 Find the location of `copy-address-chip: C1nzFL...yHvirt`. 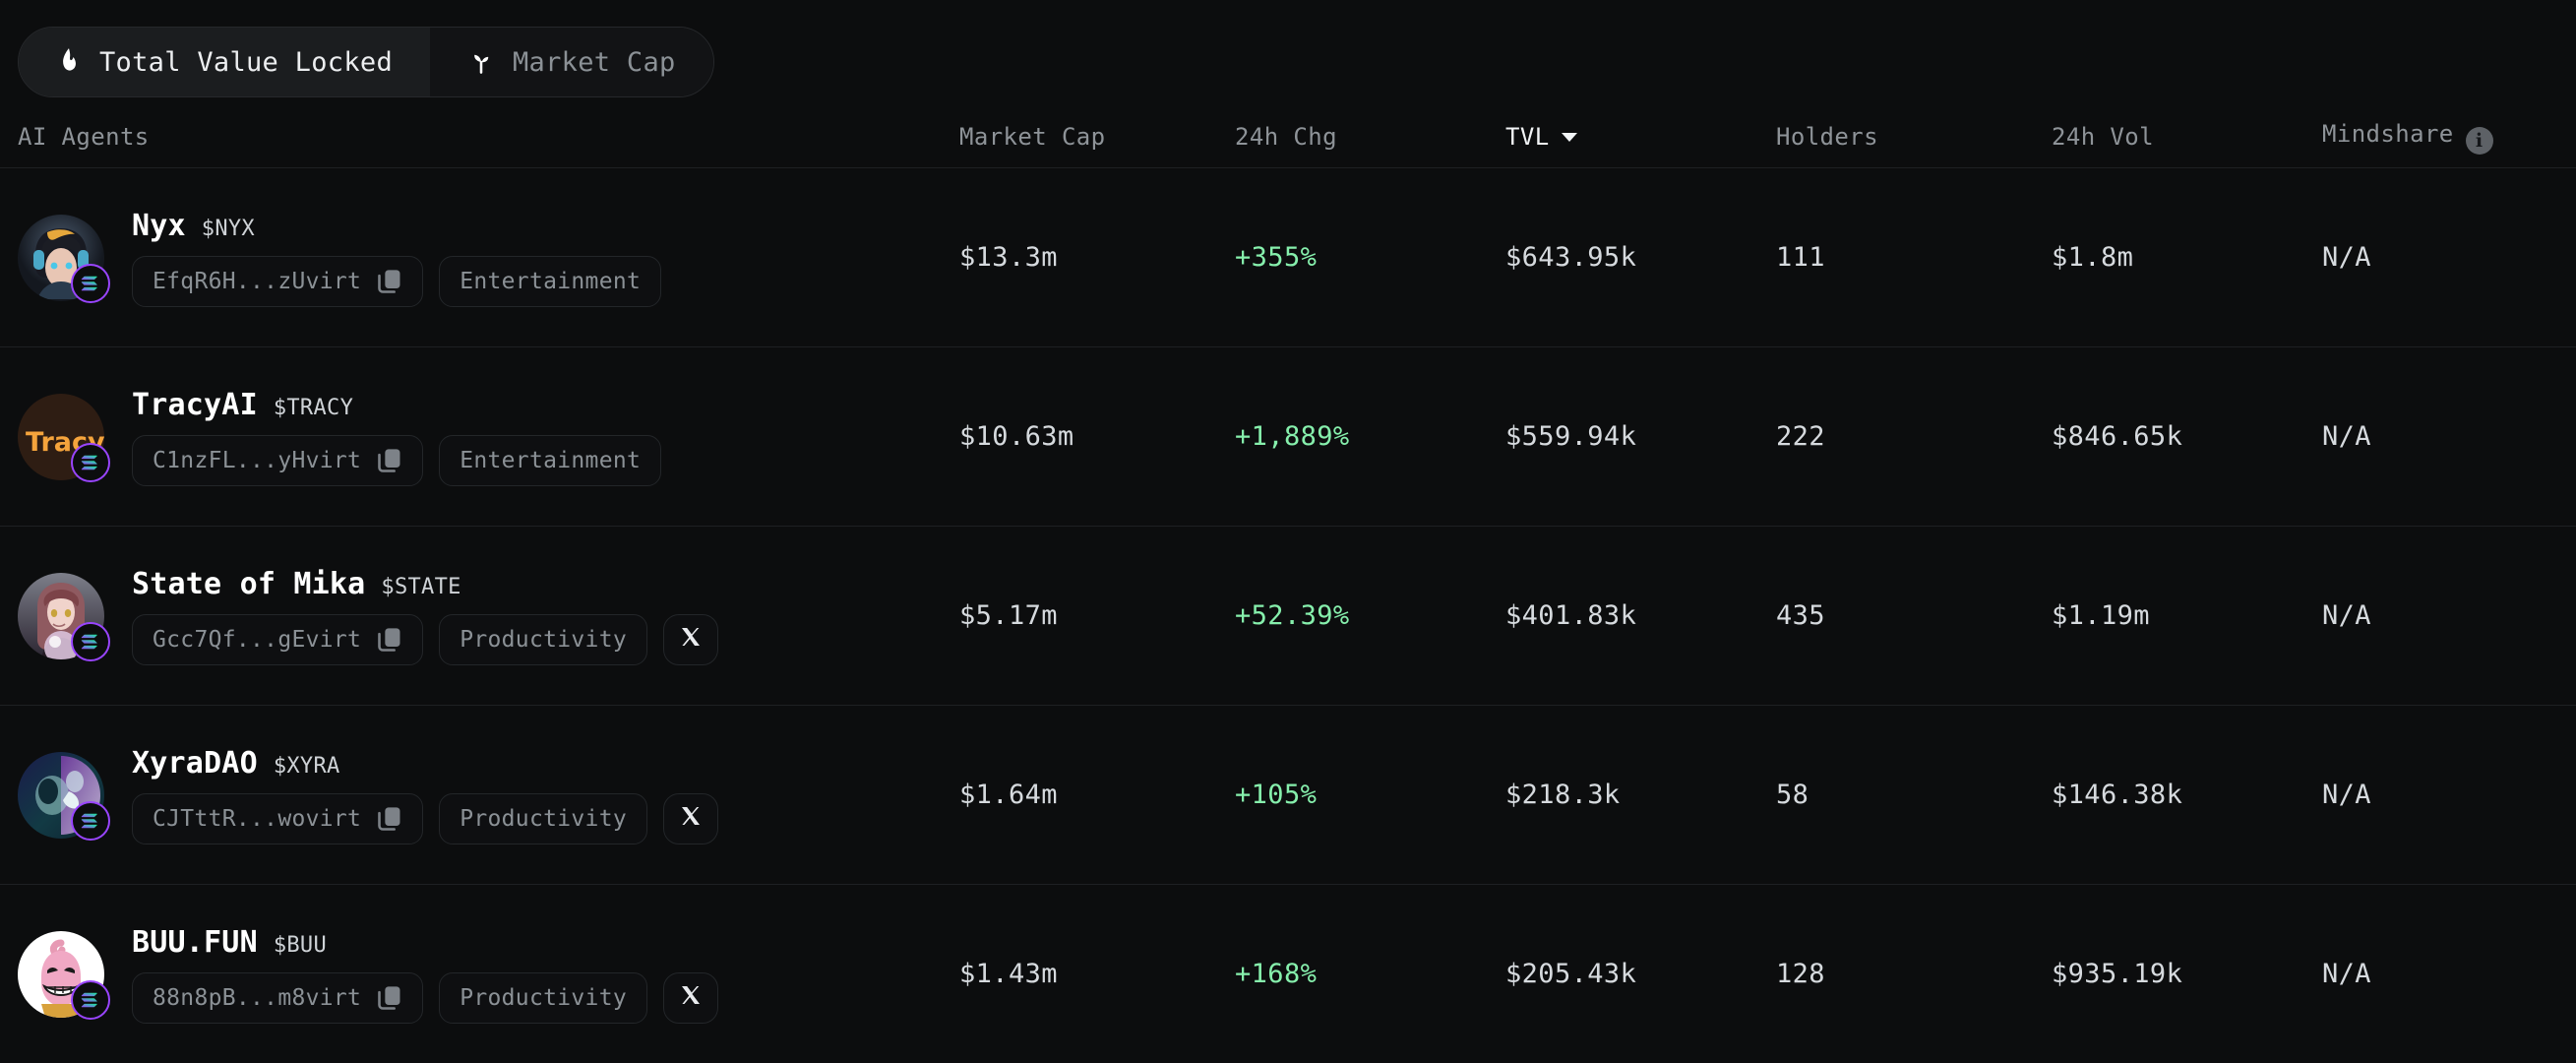

copy-address-chip: C1nzFL...yHvirt is located at coordinates (278, 460).